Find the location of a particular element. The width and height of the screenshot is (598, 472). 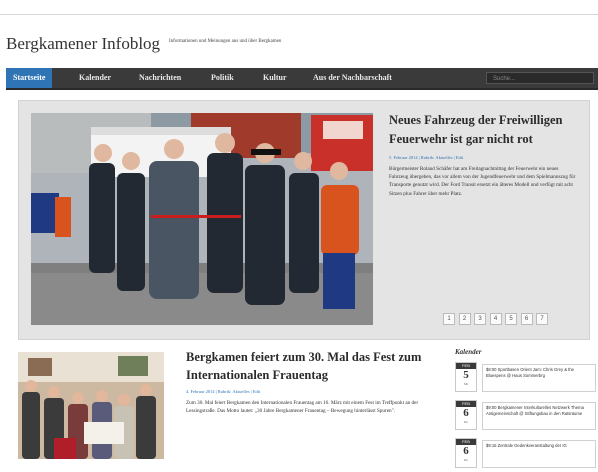

calendar-icon: FEB 5 Mi is located at coordinates (466, 377).